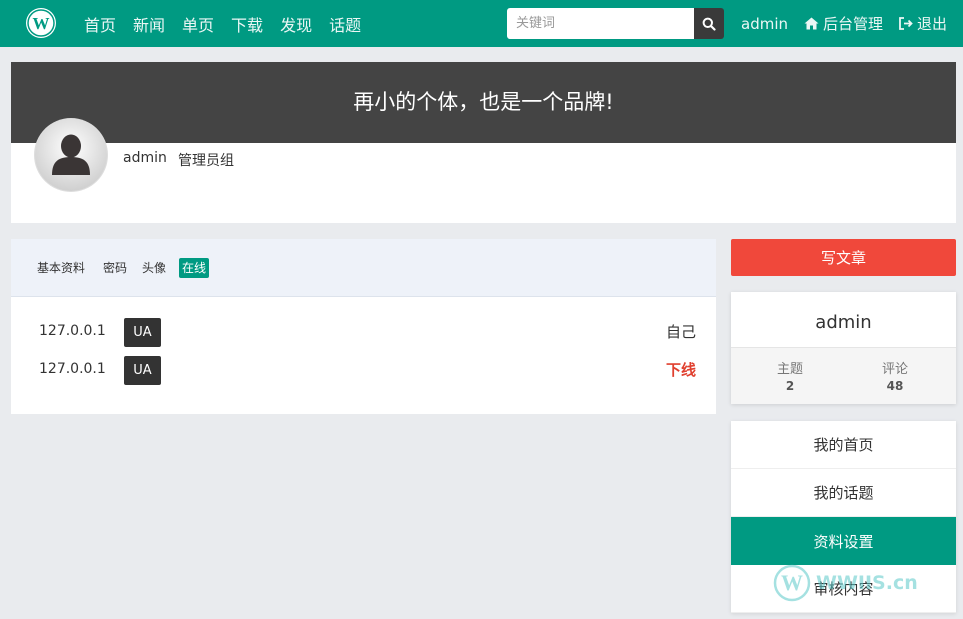  I want to click on tab-online: 在线, so click(194, 268).